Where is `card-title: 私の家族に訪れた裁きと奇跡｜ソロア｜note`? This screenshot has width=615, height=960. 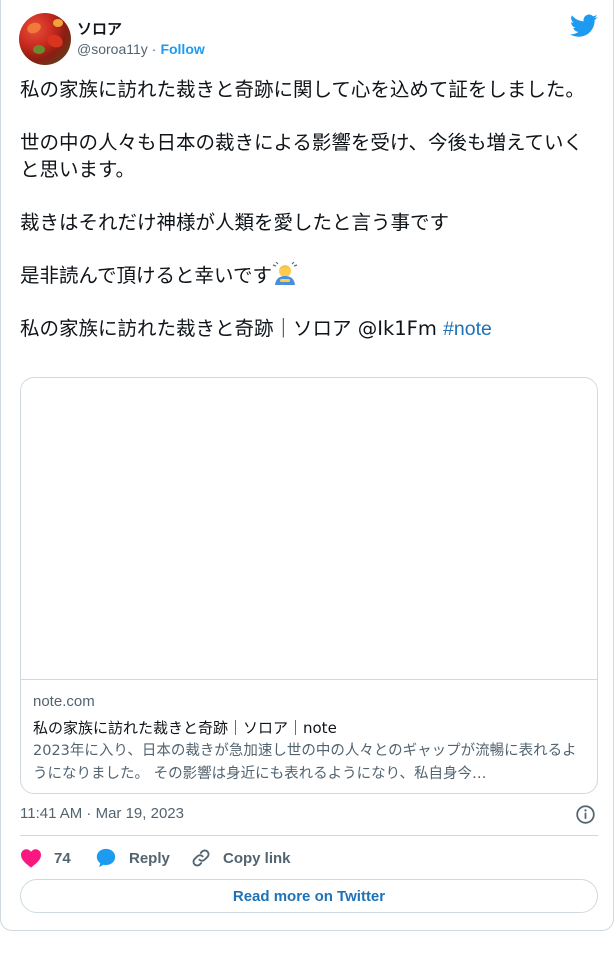 card-title: 私の家族に訪れた裁きと奇跡｜ソロア｜note is located at coordinates (185, 728).